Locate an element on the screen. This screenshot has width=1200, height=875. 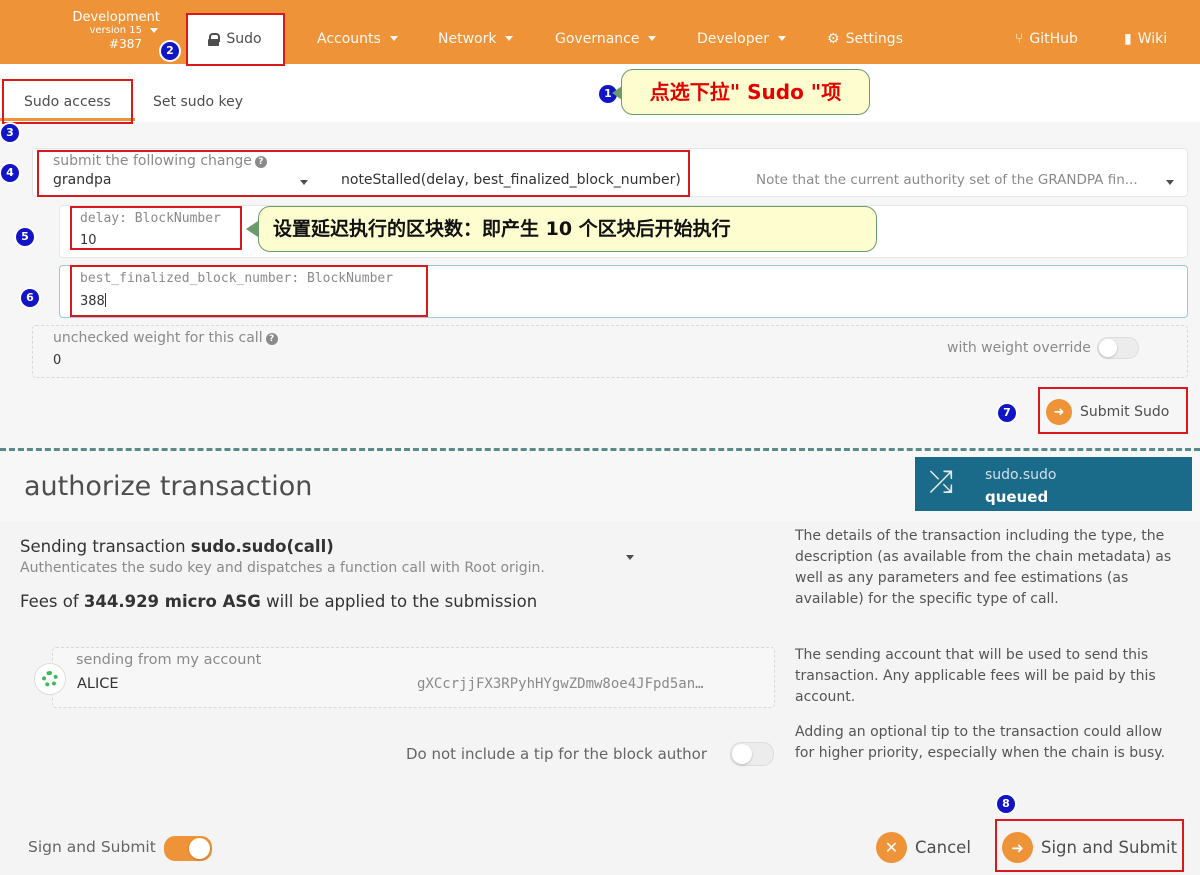
chain-block-number: #387 is located at coordinates (125, 44).